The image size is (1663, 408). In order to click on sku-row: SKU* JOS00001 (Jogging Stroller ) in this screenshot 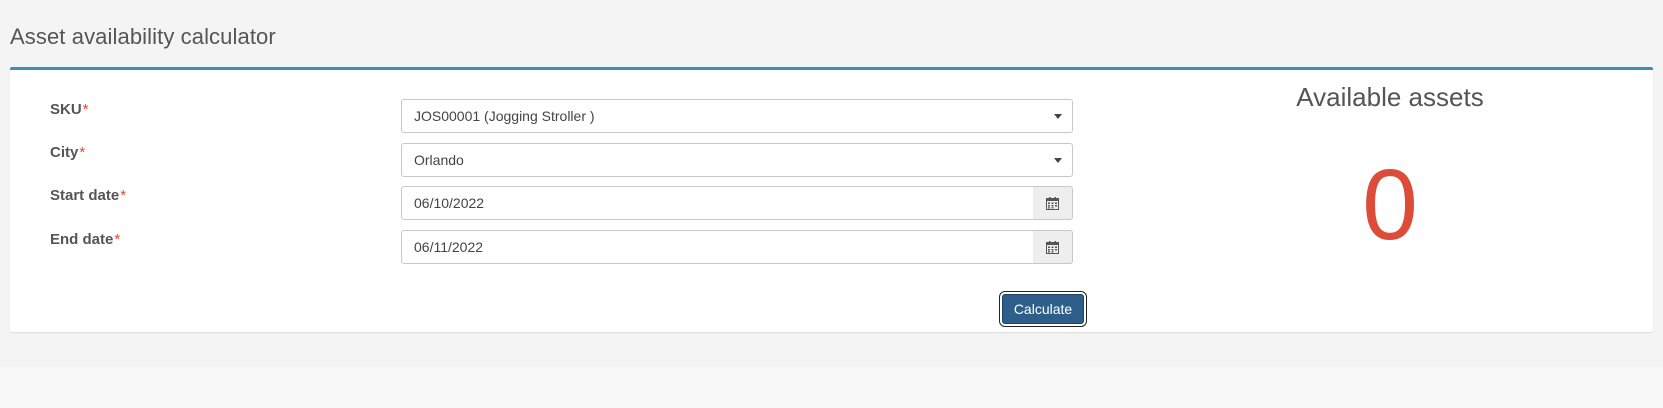, I will do `click(560, 116)`.